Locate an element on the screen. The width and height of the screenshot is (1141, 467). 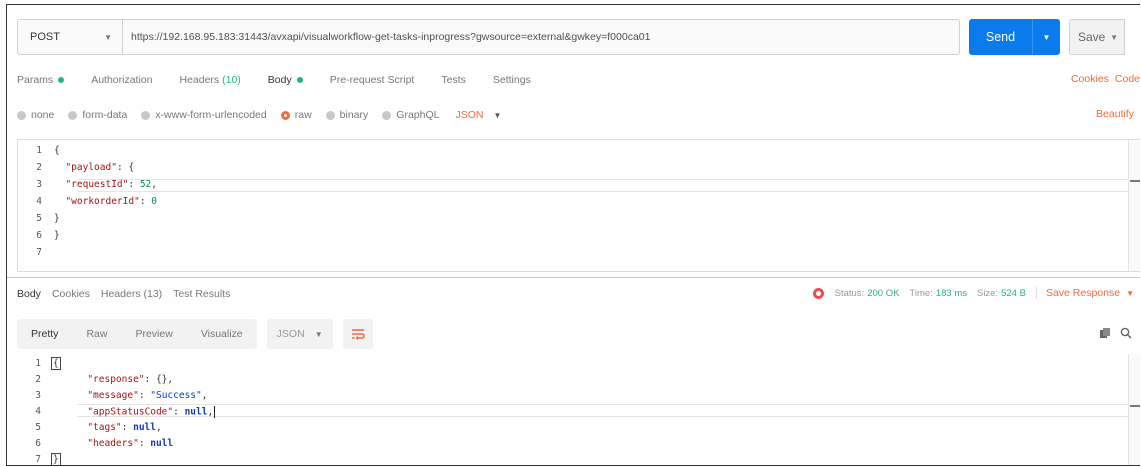
line-number: 2 is located at coordinates (39, 167).